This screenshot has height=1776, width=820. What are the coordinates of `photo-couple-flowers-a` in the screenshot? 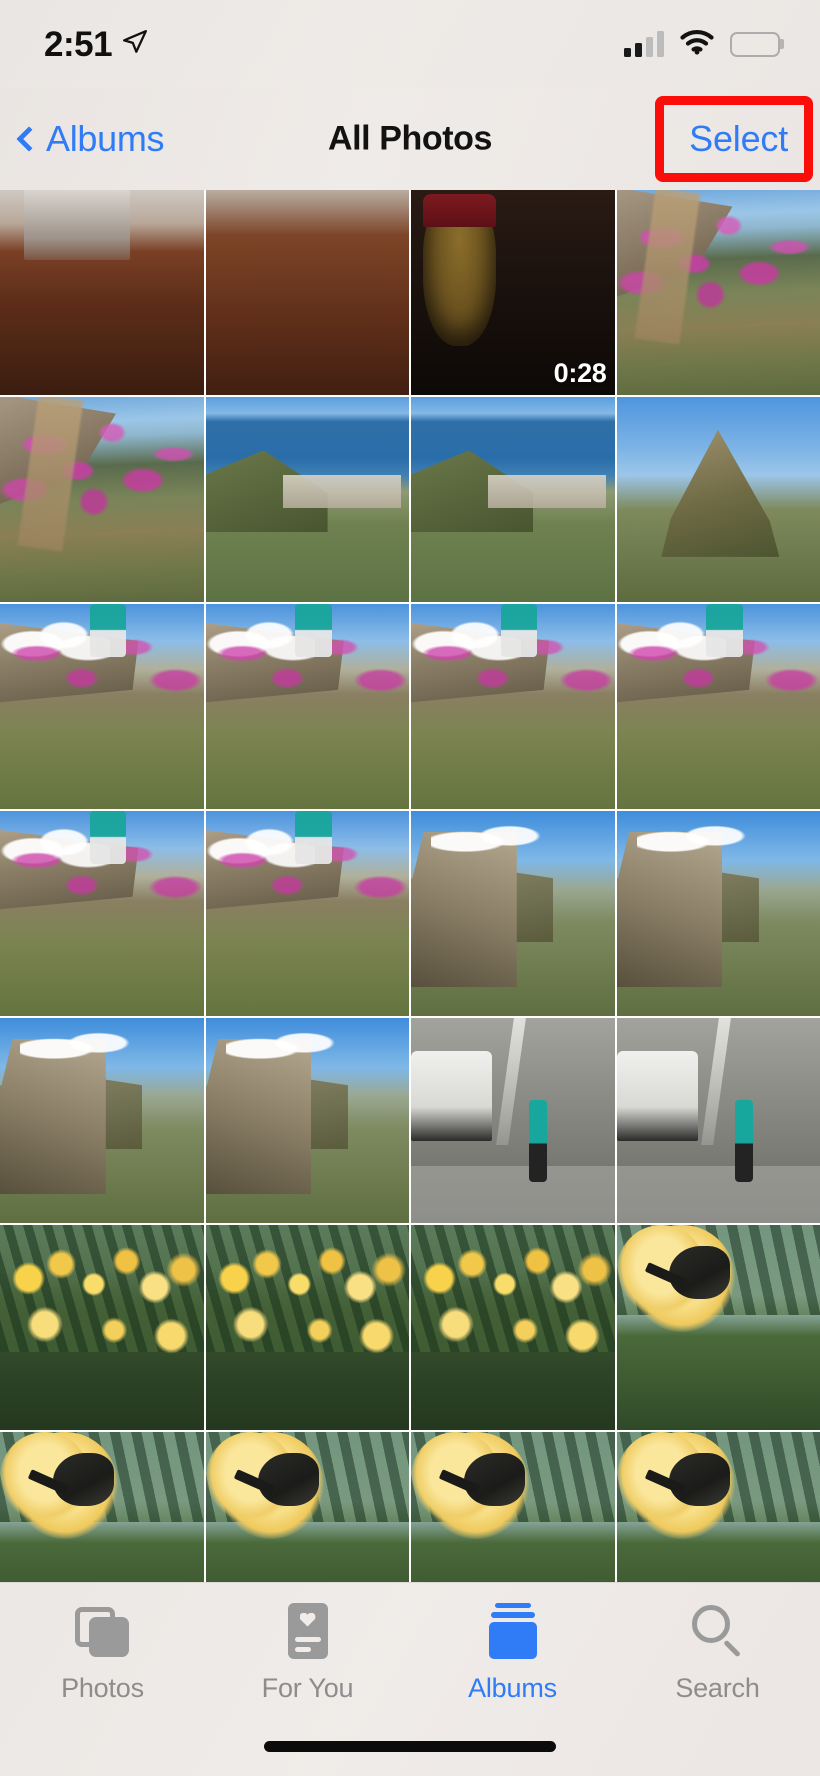 It's located at (102, 913).